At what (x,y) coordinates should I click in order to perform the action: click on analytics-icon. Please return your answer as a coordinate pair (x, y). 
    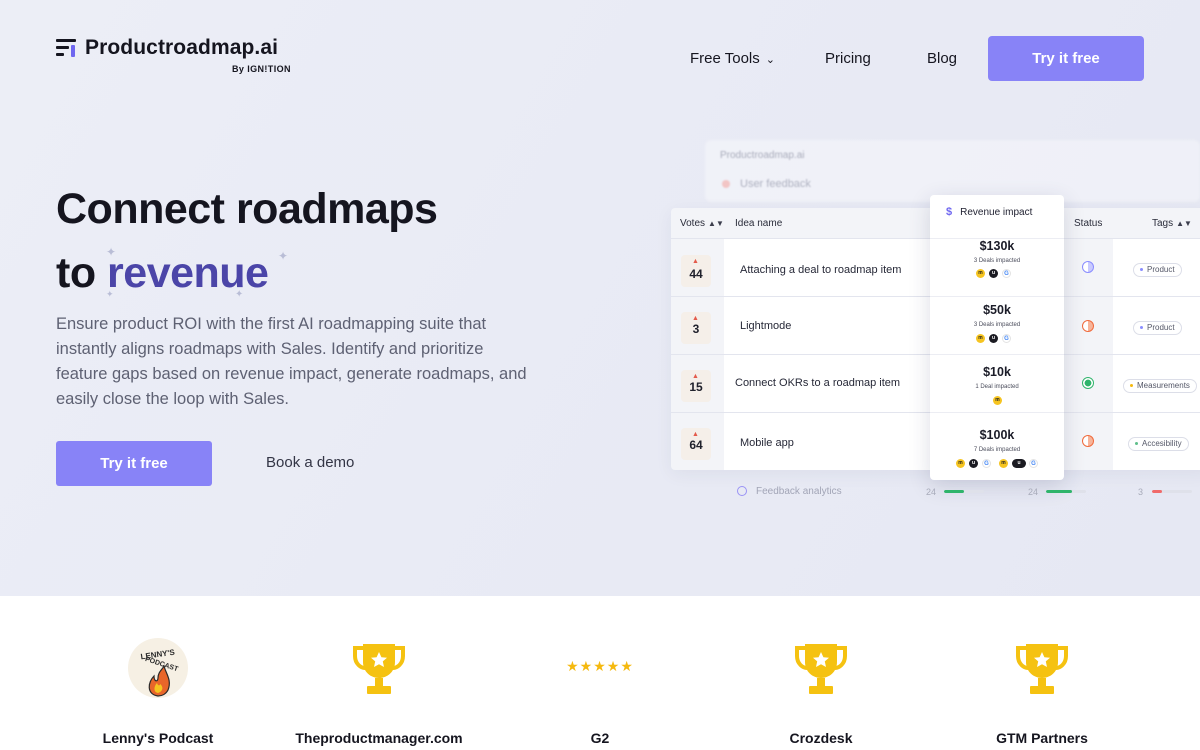
    Looking at the image, I should click on (742, 491).